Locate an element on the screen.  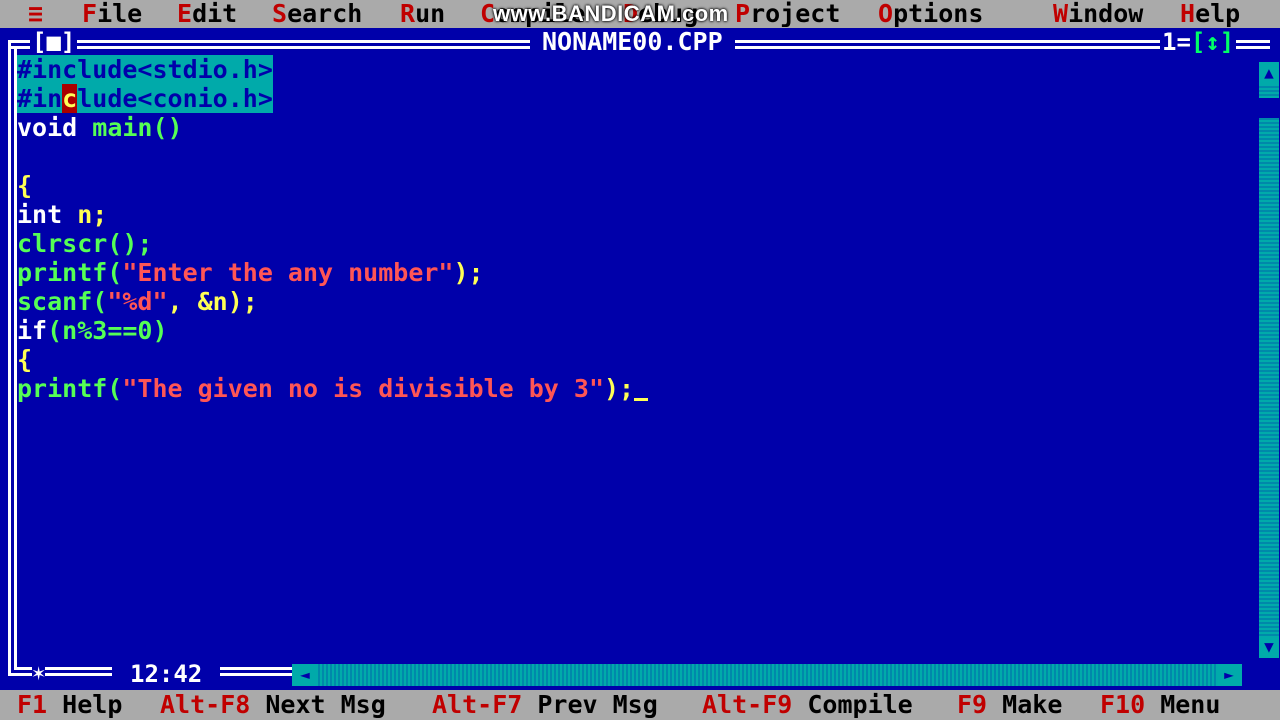
menu-run: Run is located at coordinates (422, 14).